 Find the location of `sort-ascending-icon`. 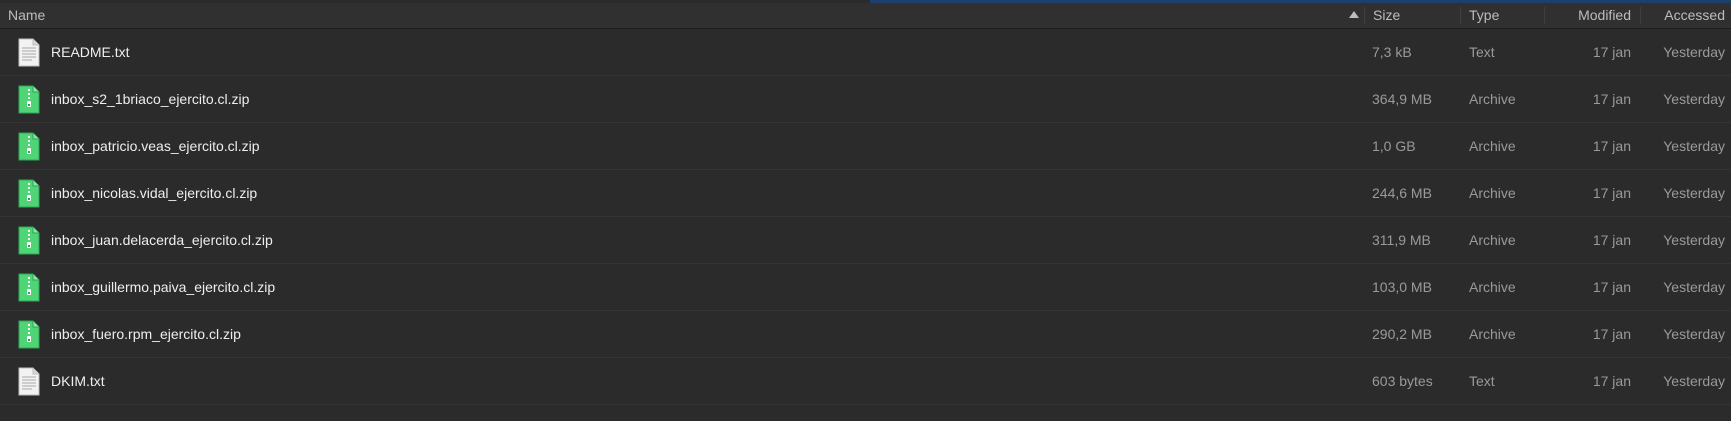

sort-ascending-icon is located at coordinates (1354, 14).